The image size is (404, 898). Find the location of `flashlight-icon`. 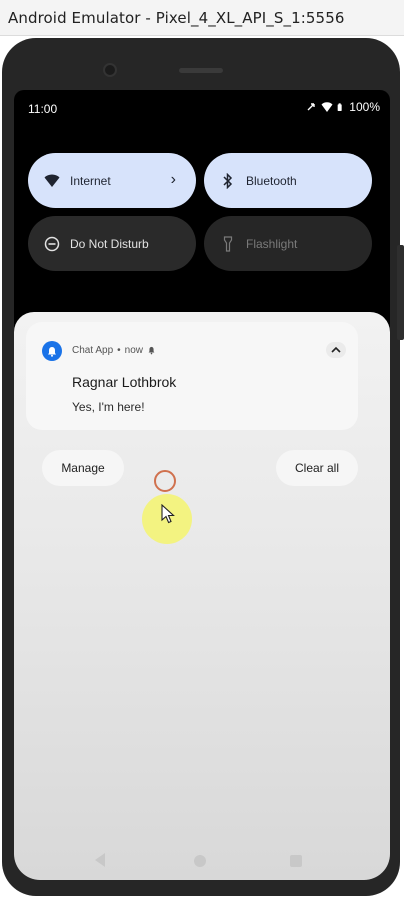

flashlight-icon is located at coordinates (228, 243).